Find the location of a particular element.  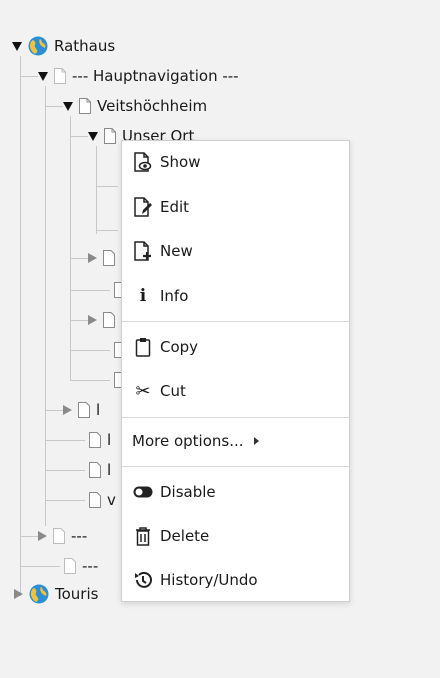

info-icon: i is located at coordinates (143, 296).